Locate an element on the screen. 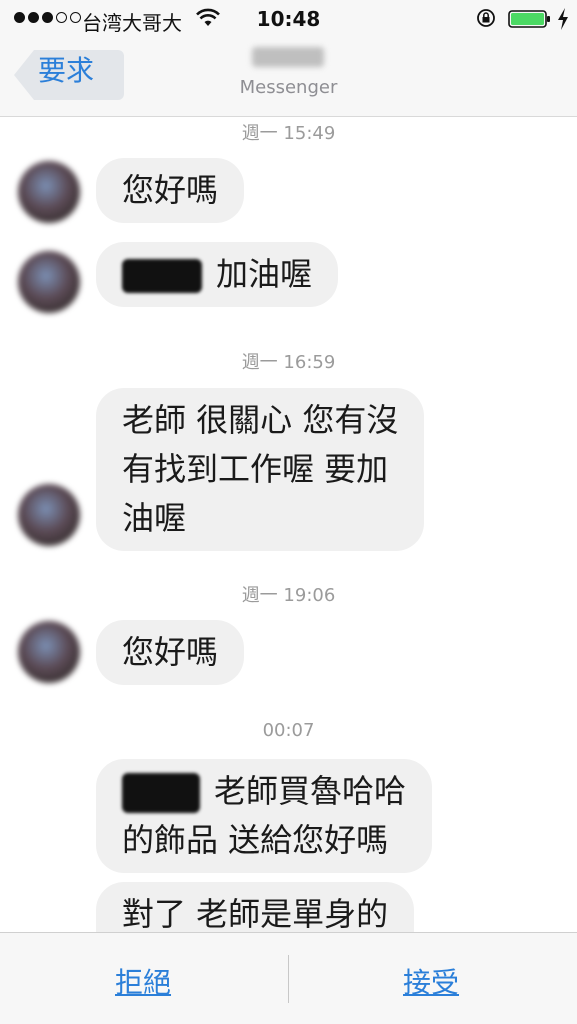  status-bar: 台湾大哥大 10:48 is located at coordinates (288, 20).